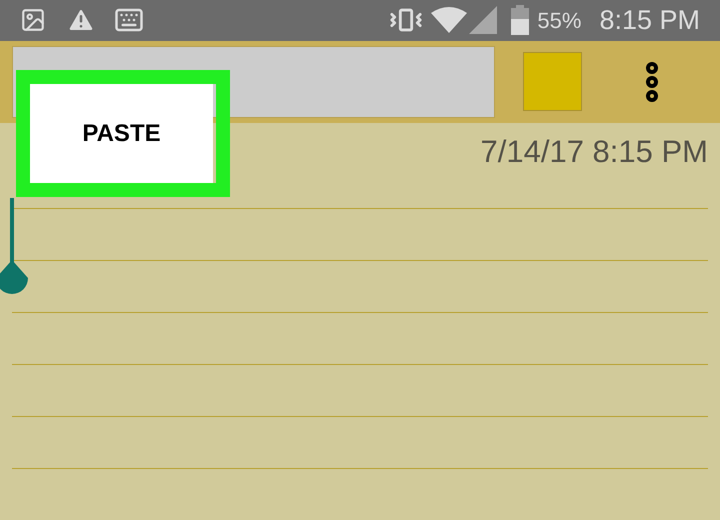 The height and width of the screenshot is (520, 720). Describe the element at coordinates (121, 133) in the screenshot. I see `paste-button: PASTE` at that location.